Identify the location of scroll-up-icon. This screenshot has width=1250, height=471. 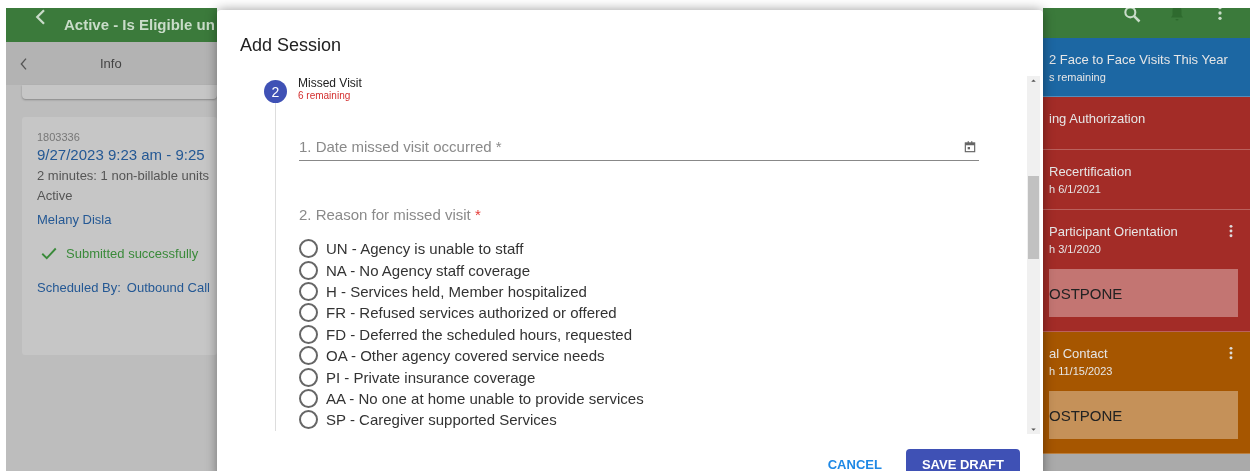
(1033, 80).